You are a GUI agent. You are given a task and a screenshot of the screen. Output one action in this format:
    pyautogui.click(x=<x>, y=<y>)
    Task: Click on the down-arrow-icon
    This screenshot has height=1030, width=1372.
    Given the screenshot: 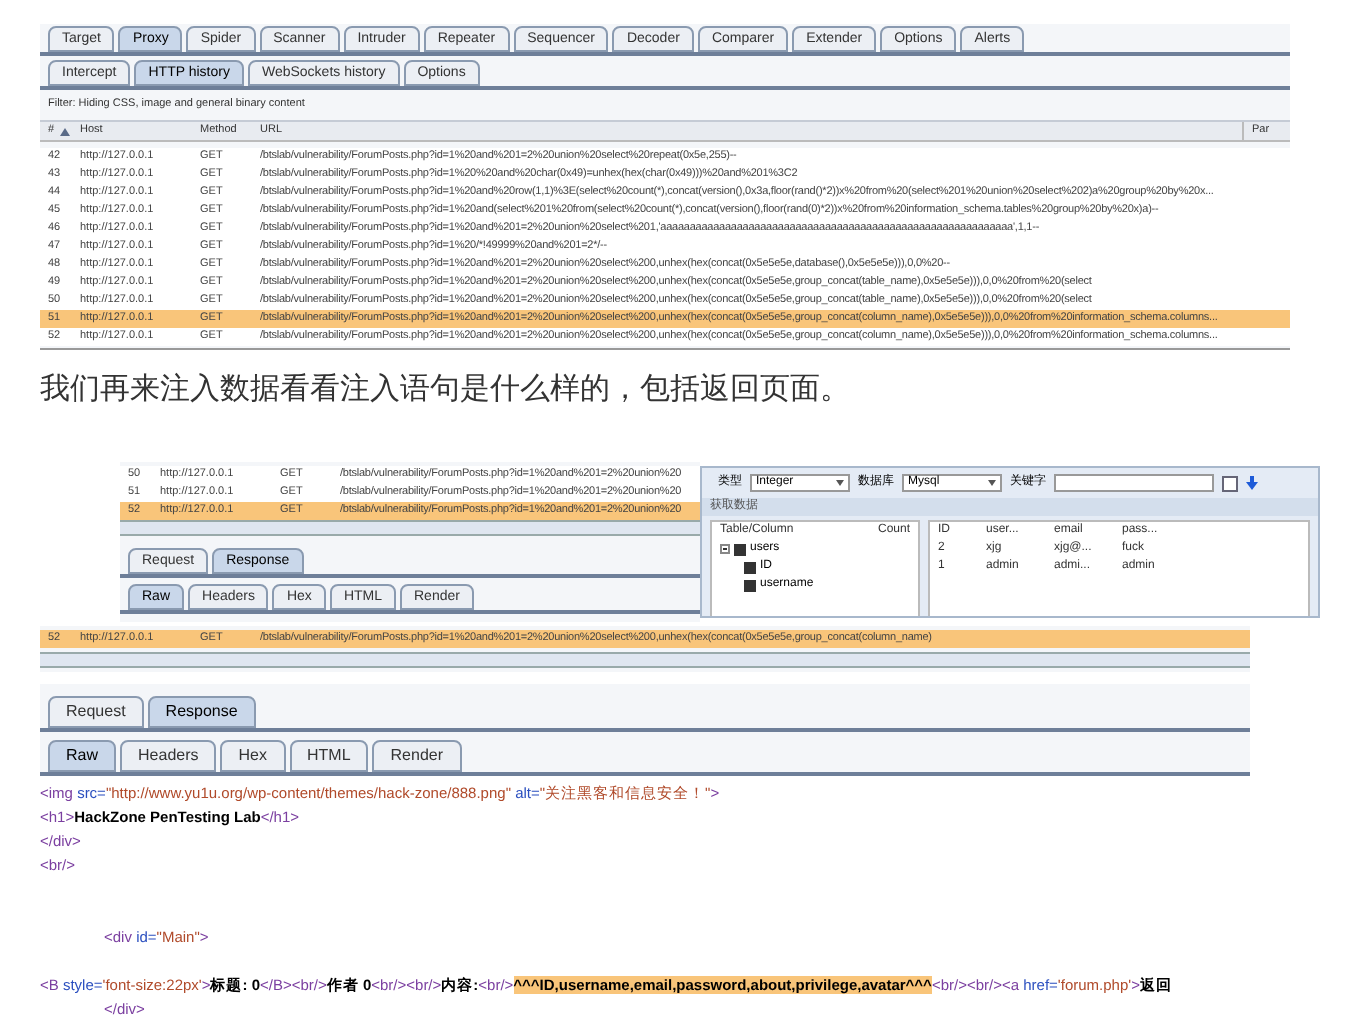 What is the action you would take?
    pyautogui.click(x=1252, y=483)
    